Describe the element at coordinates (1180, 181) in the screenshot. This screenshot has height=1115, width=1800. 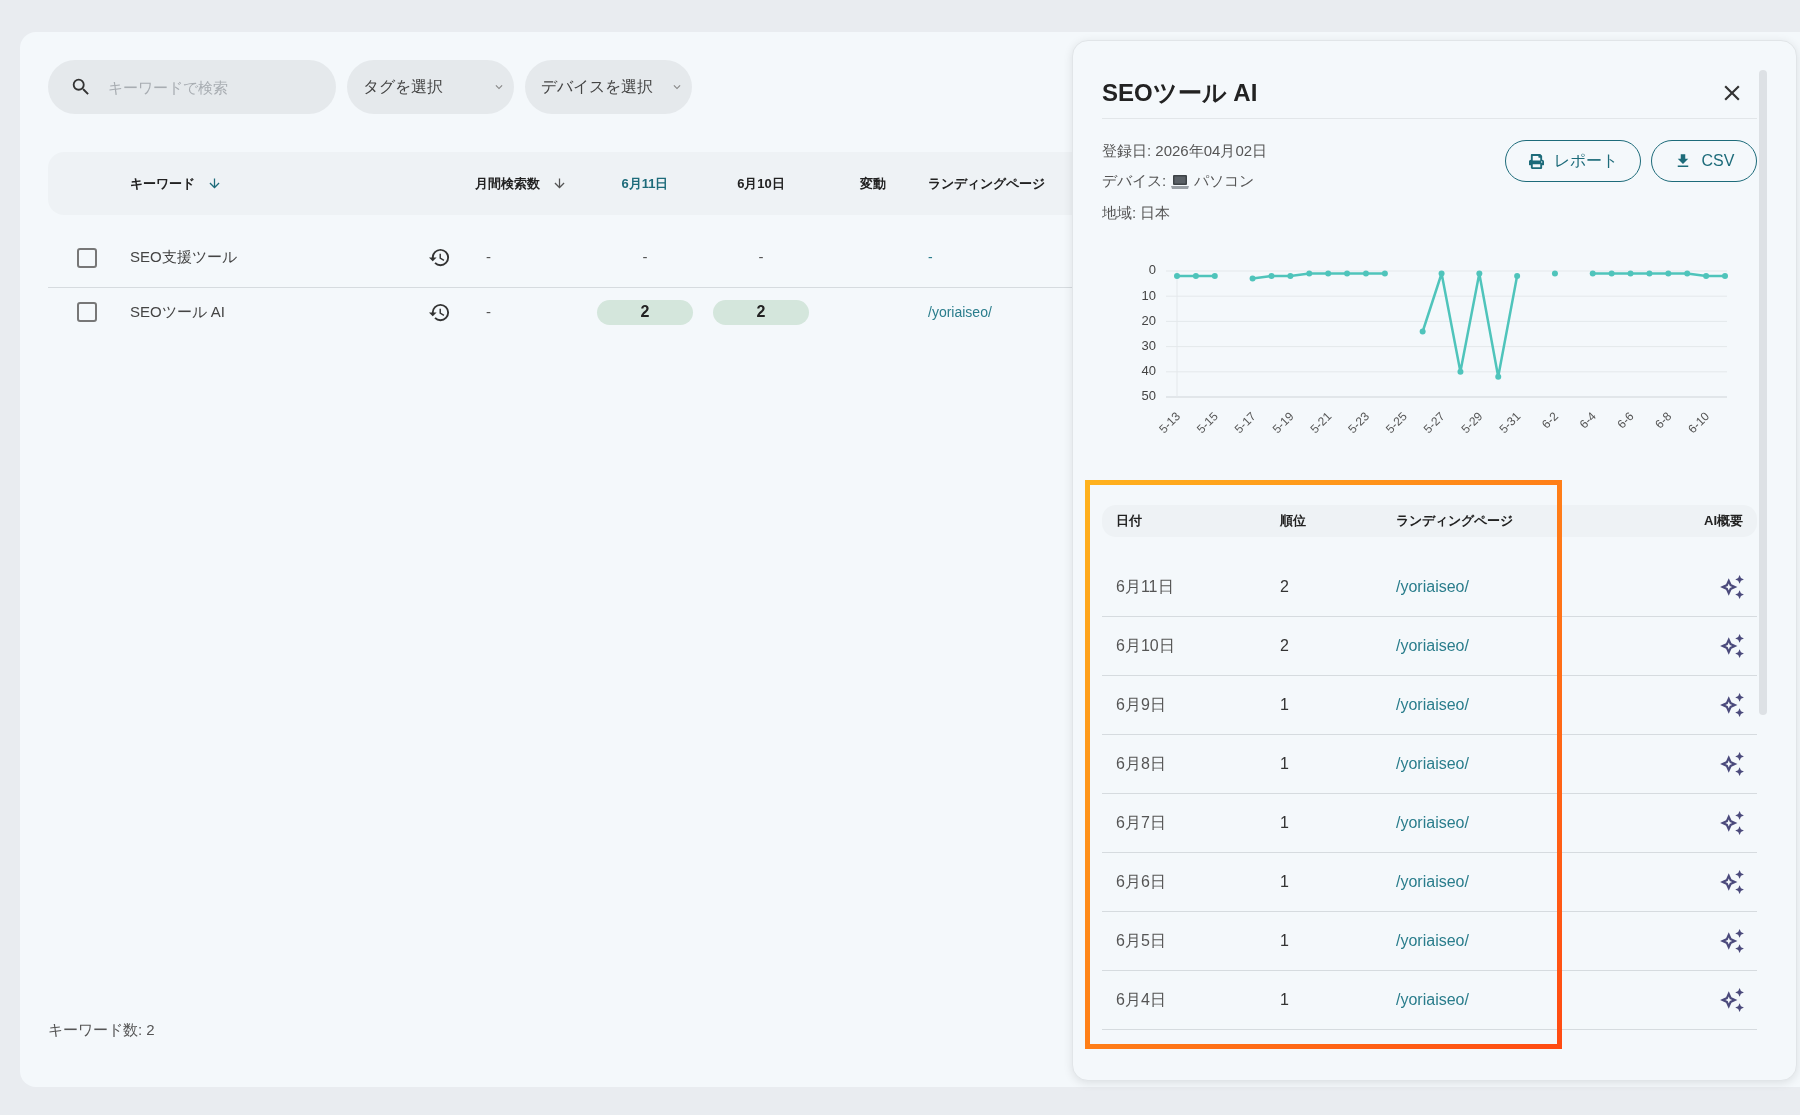
I see `laptop-icon` at that location.